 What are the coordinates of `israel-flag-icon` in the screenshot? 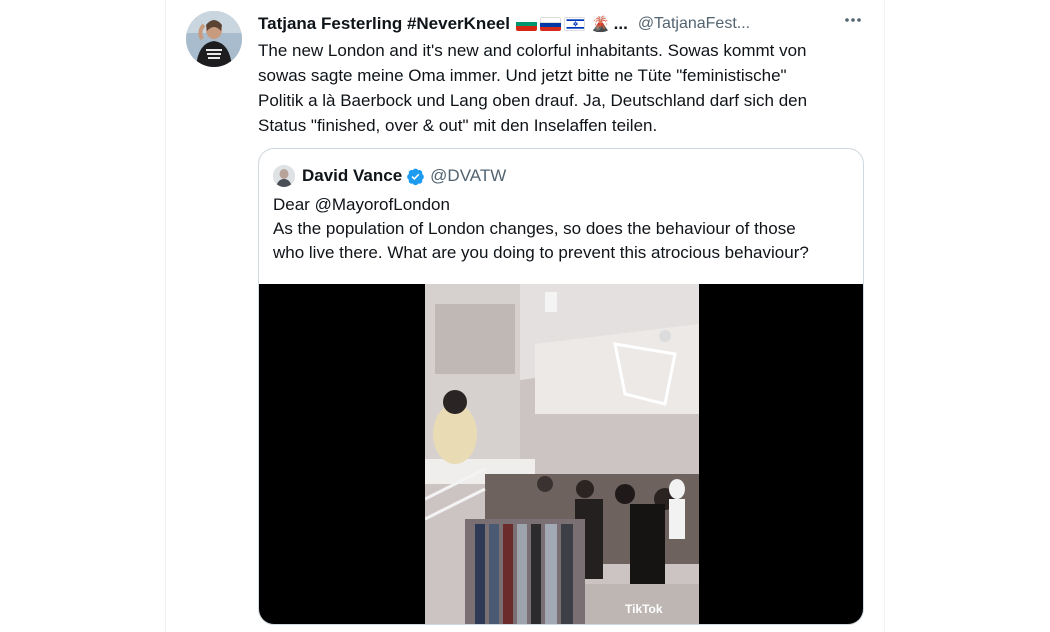 It's located at (574, 24).